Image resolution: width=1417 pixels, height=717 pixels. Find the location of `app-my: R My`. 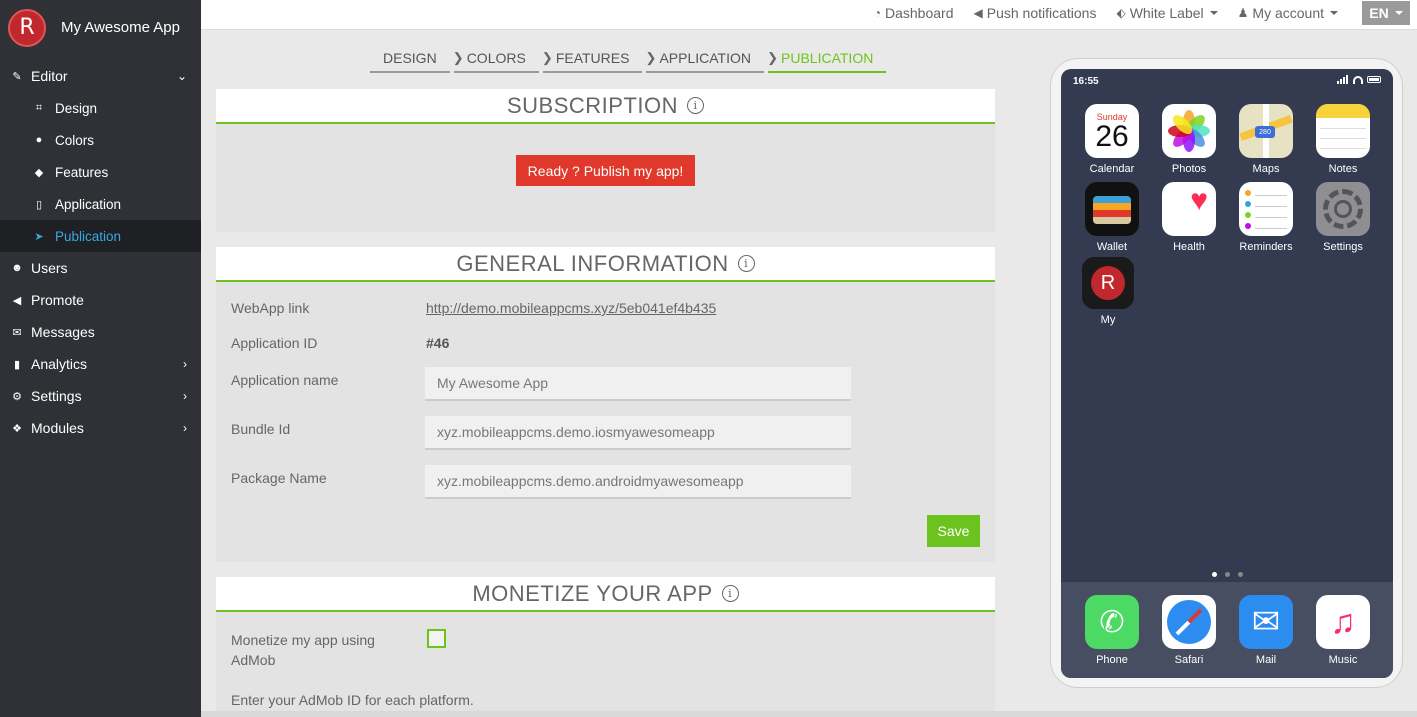

app-my: R My is located at coordinates (1108, 291).